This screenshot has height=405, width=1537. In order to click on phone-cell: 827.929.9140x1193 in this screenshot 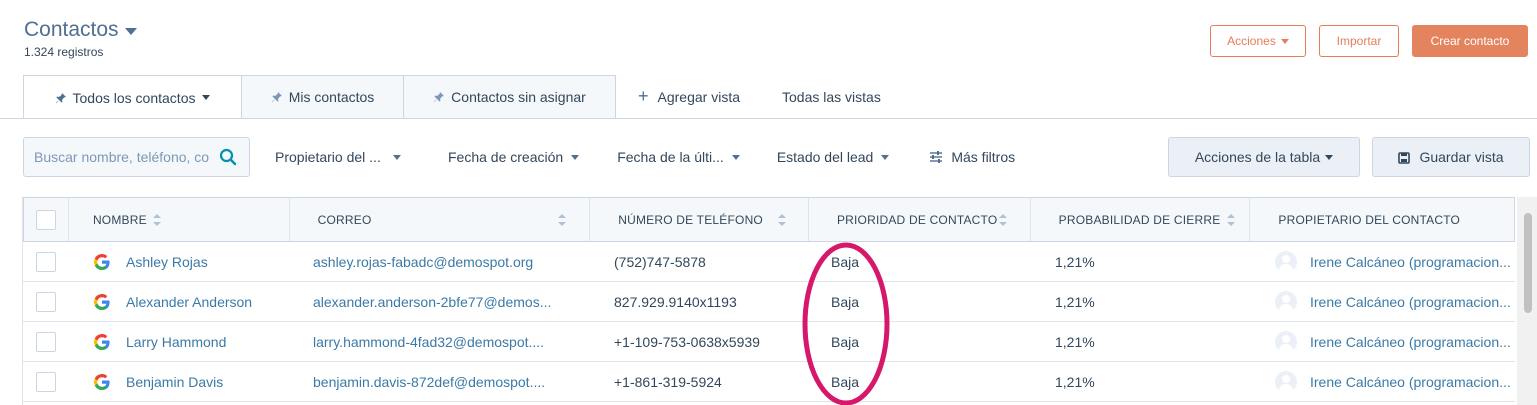, I will do `click(675, 301)`.